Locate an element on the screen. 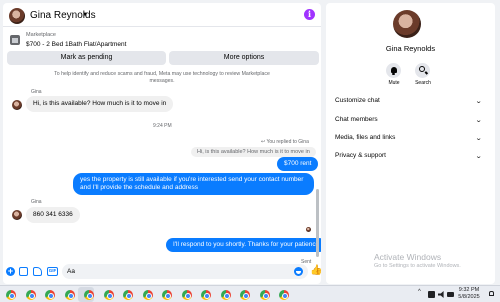 The height and width of the screenshot is (302, 500). mute-button is located at coordinates (393, 70).